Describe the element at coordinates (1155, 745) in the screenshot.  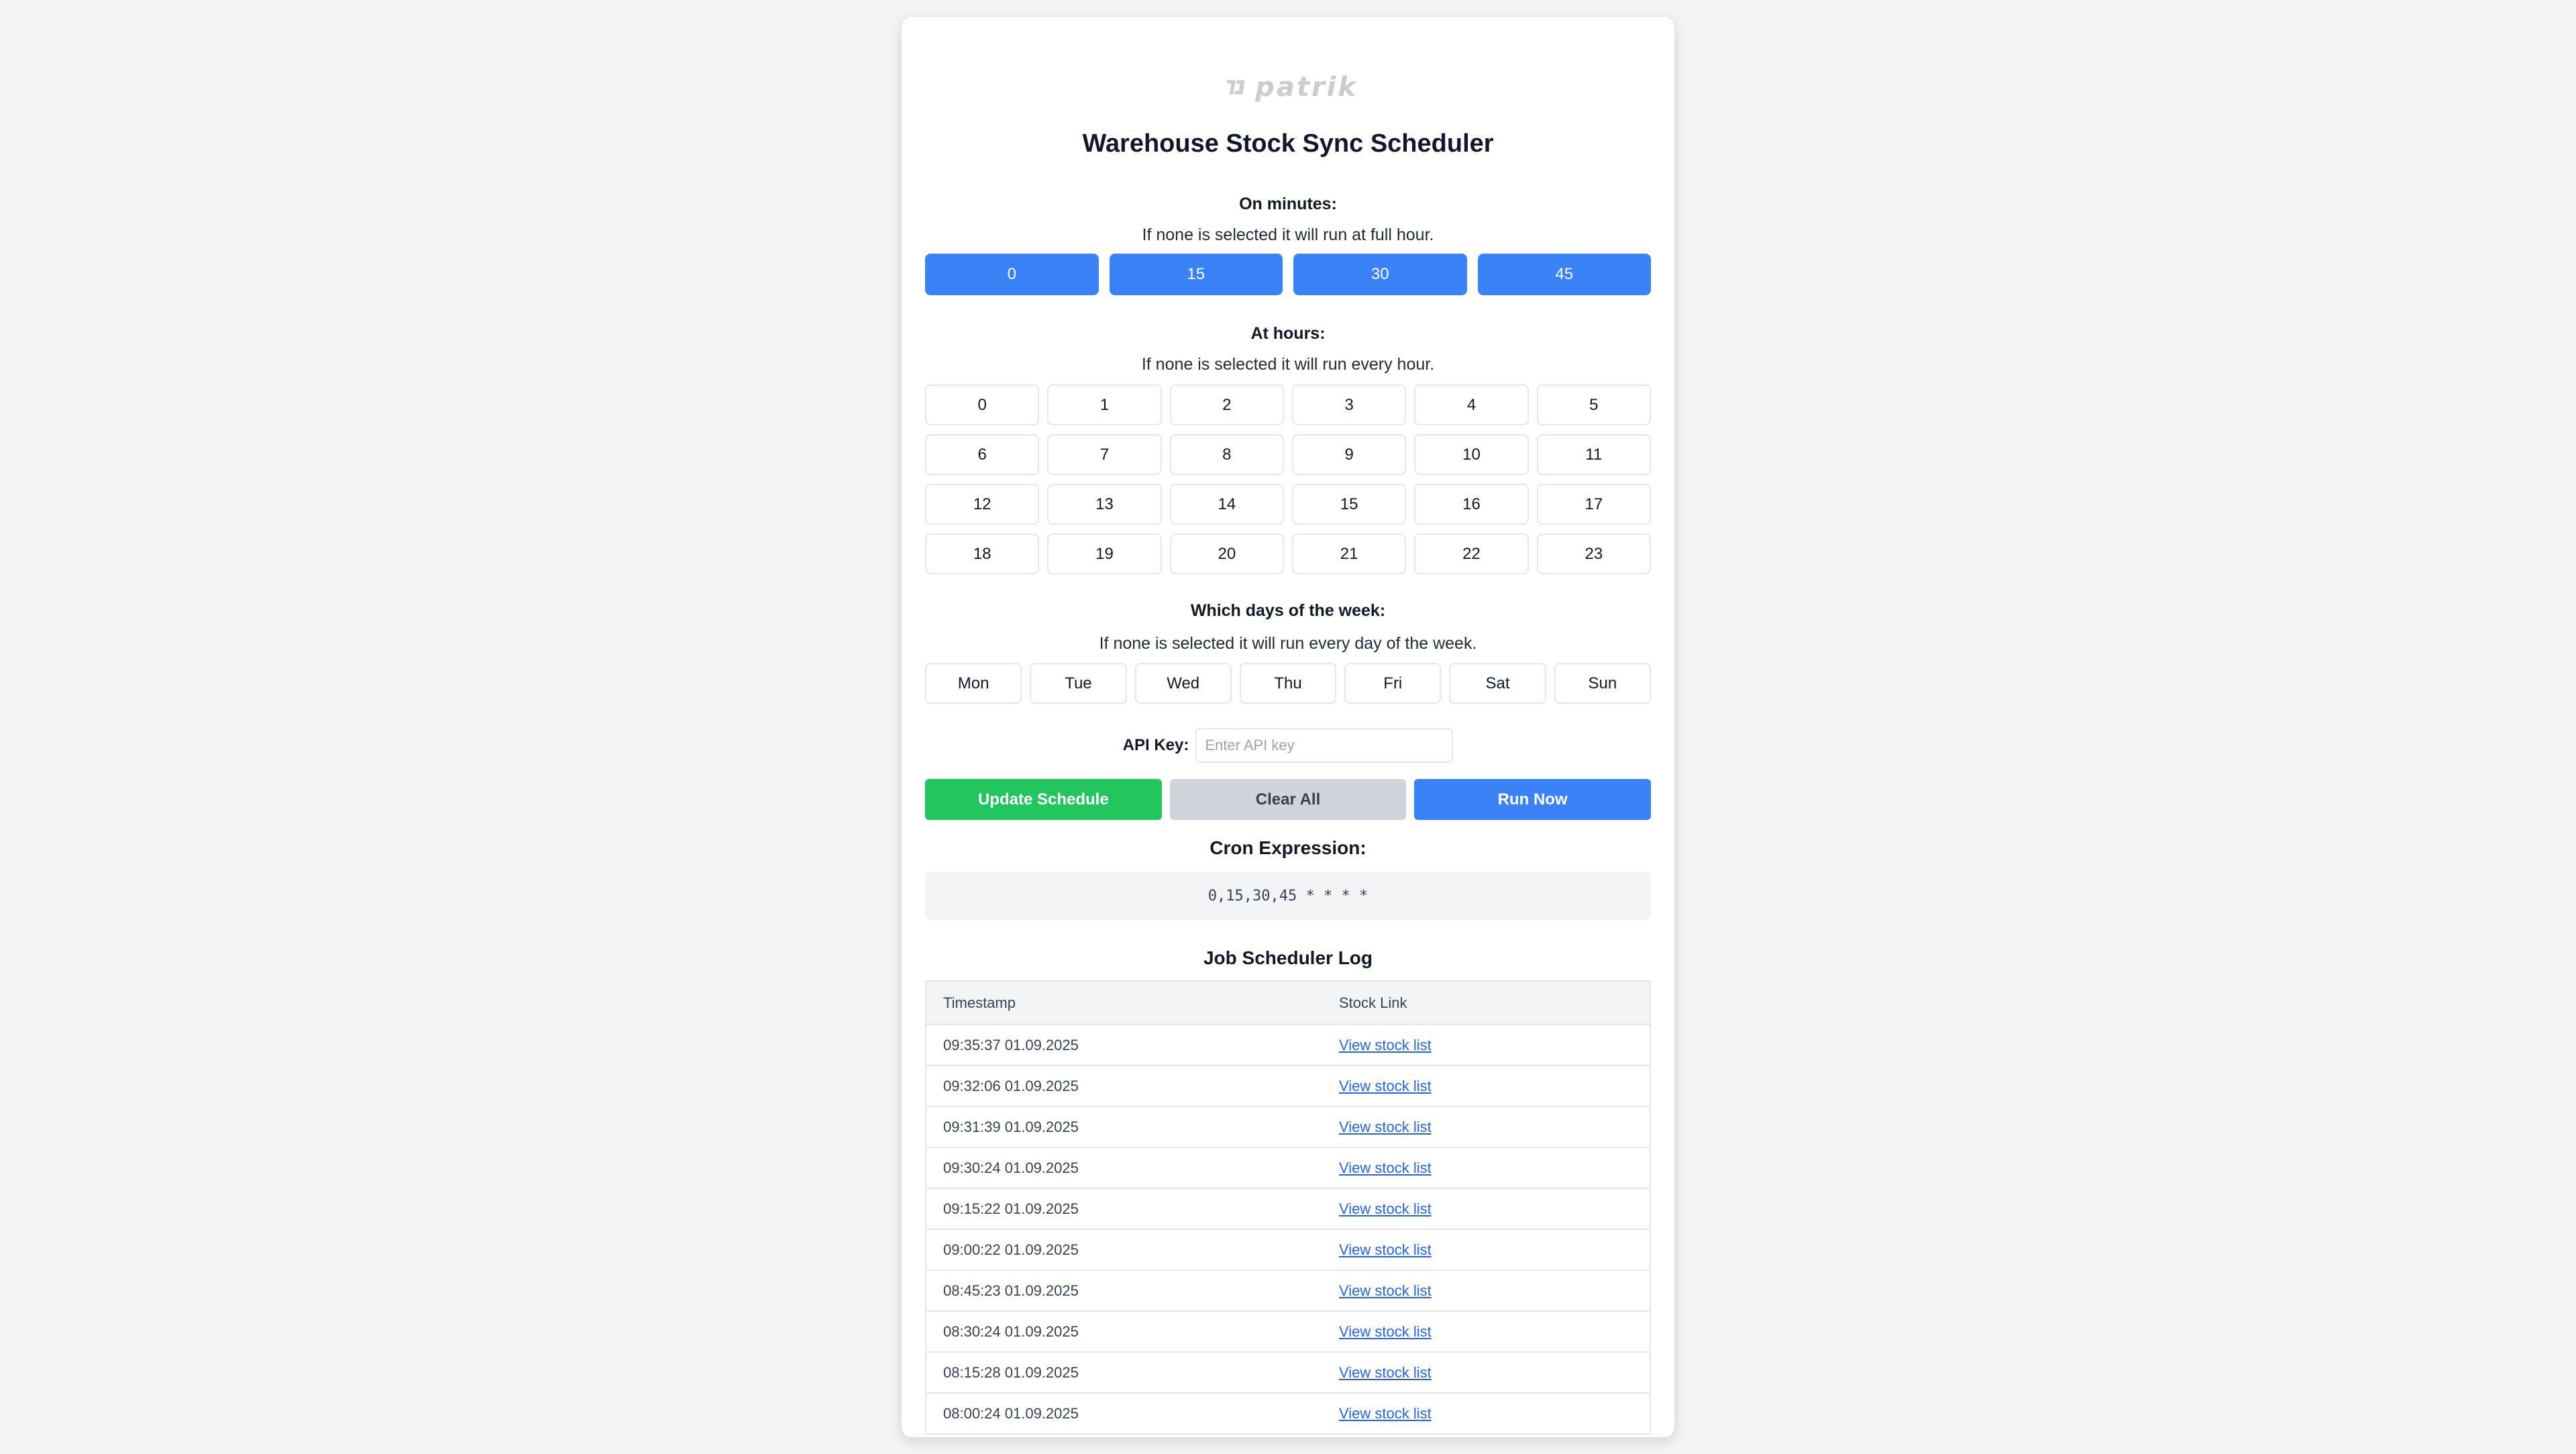
I see `api-key-label: API Key:` at that location.